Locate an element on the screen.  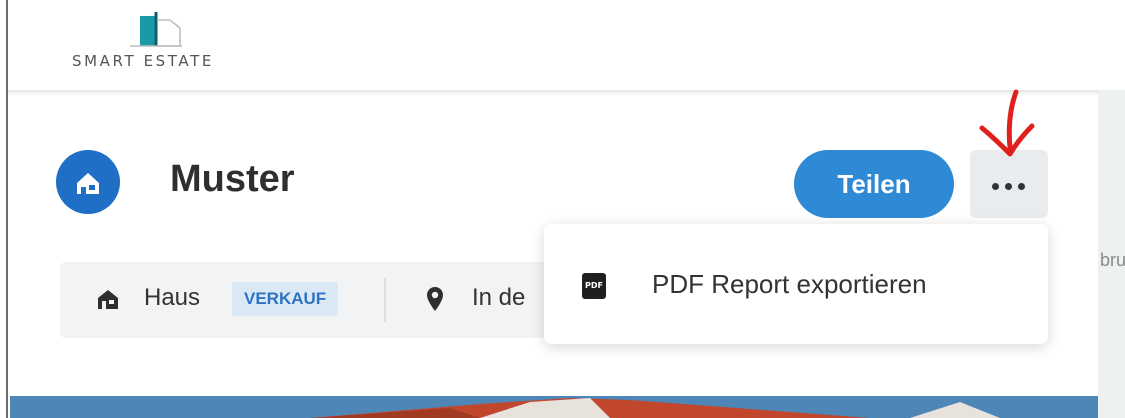
window-edge is located at coordinates (4, 209).